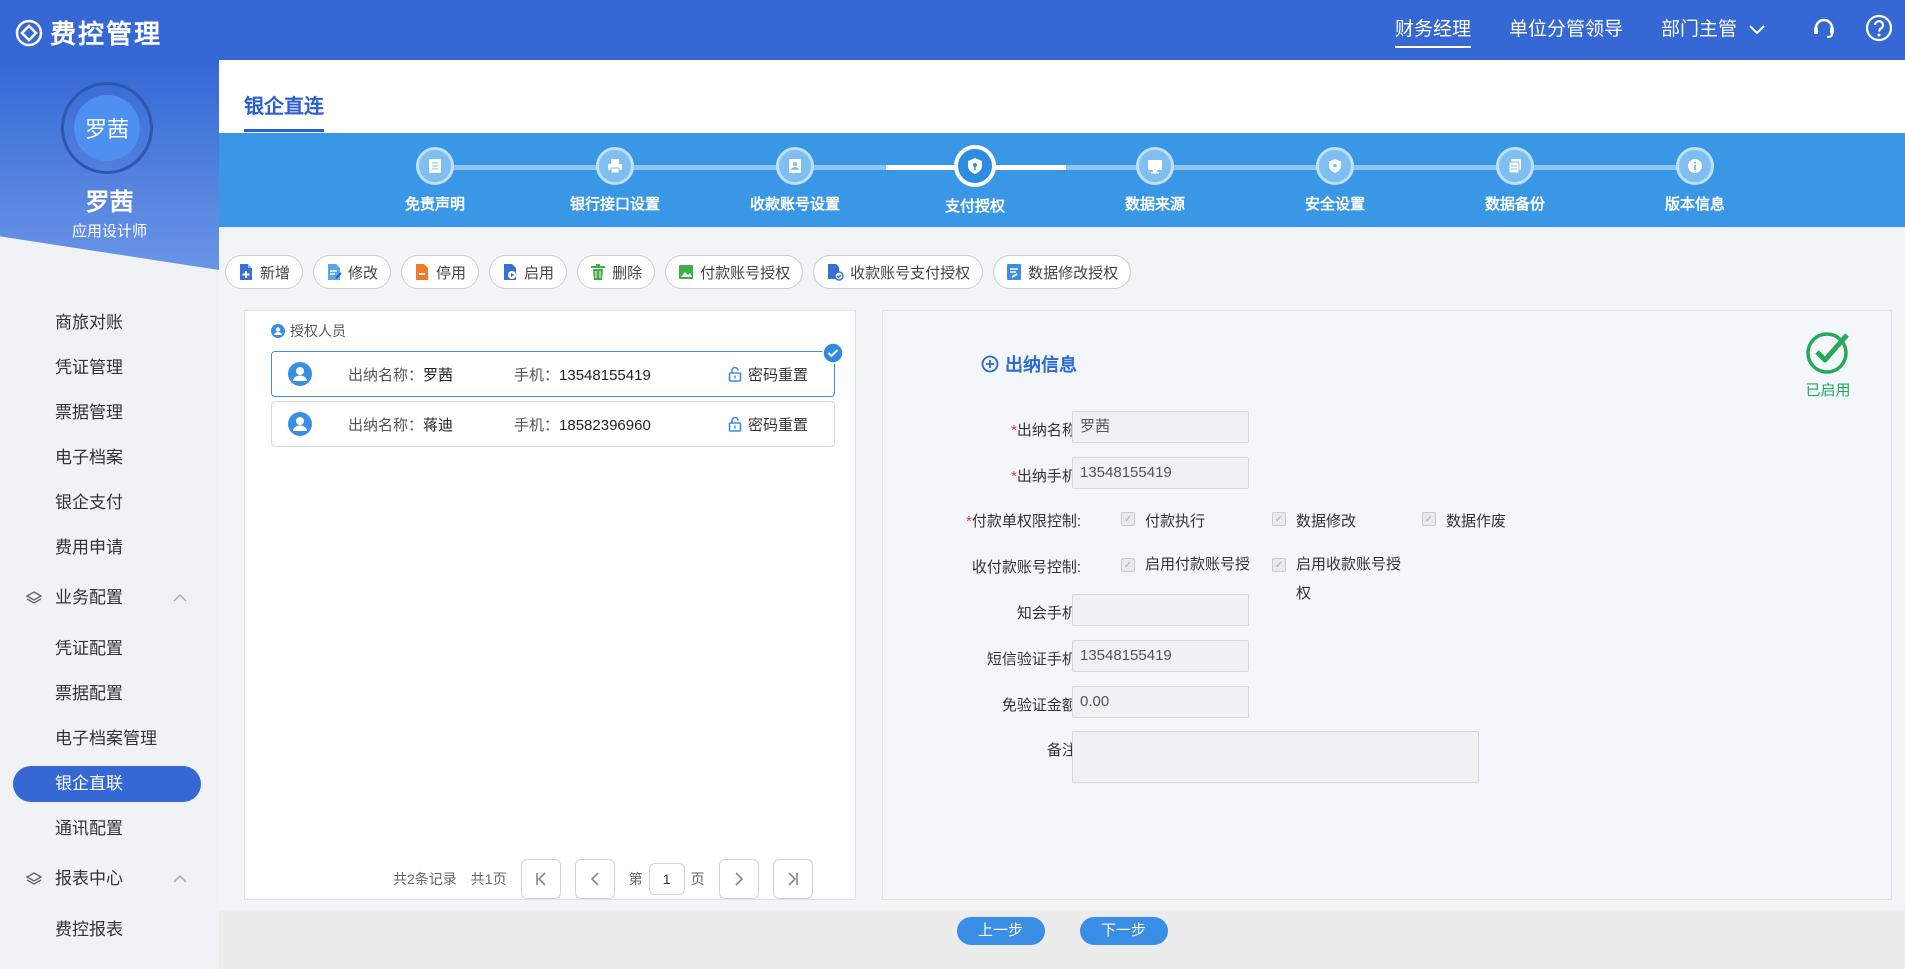 Image resolution: width=1905 pixels, height=969 pixels. I want to click on app-logo: 费控管理, so click(88, 32).